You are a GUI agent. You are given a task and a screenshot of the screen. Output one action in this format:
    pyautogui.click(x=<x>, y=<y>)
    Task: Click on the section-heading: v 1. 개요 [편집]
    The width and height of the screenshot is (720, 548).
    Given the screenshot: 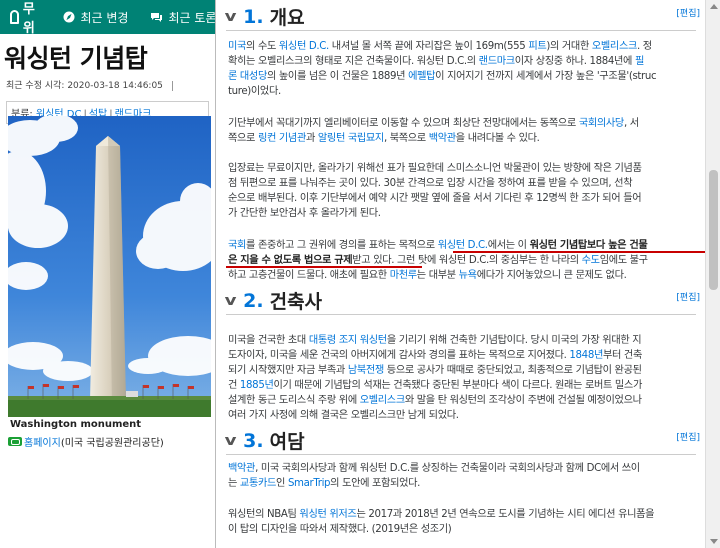 What is the action you would take?
    pyautogui.click(x=462, y=17)
    